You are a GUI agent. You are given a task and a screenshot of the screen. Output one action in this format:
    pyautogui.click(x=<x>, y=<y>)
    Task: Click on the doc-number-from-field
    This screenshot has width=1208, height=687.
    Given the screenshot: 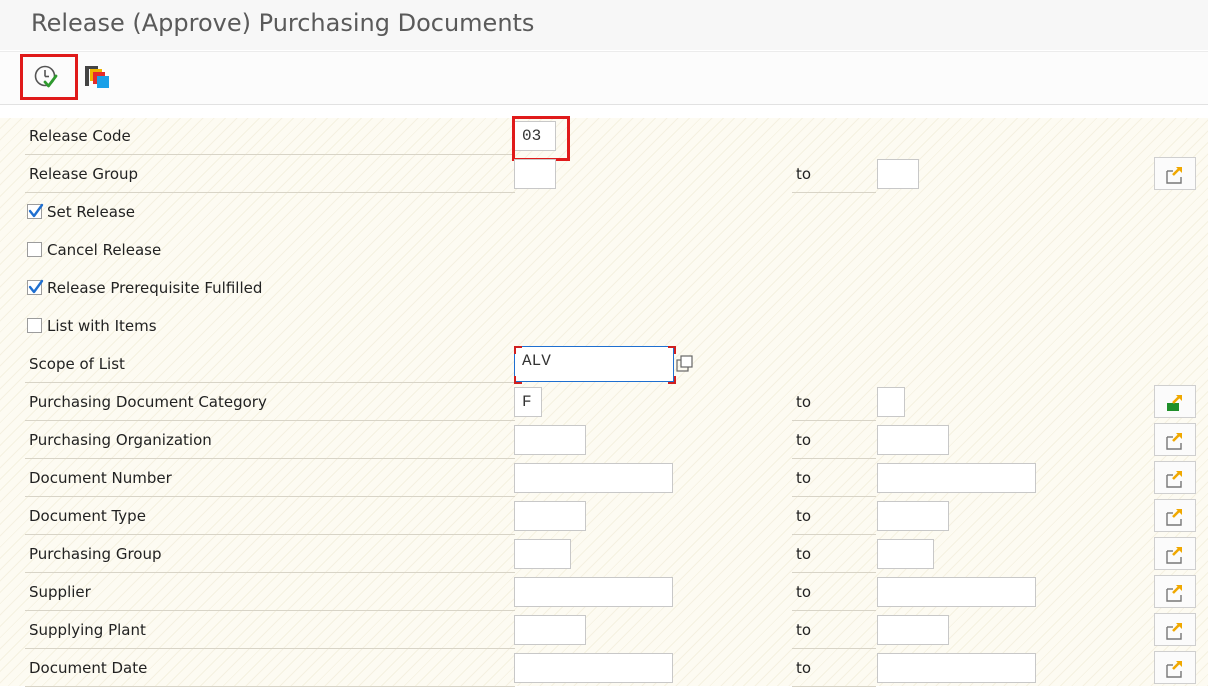 What is the action you would take?
    pyautogui.click(x=593, y=478)
    